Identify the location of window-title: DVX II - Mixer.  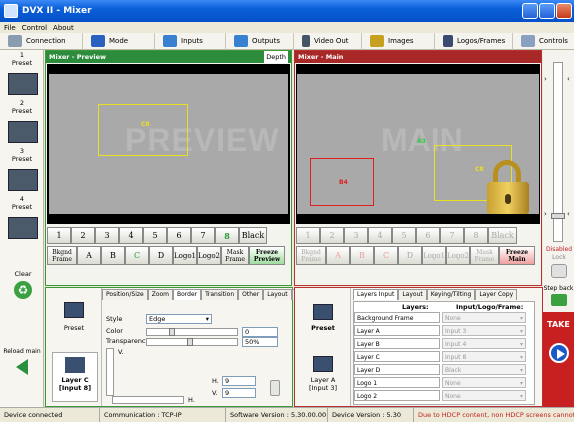
(57, 11).